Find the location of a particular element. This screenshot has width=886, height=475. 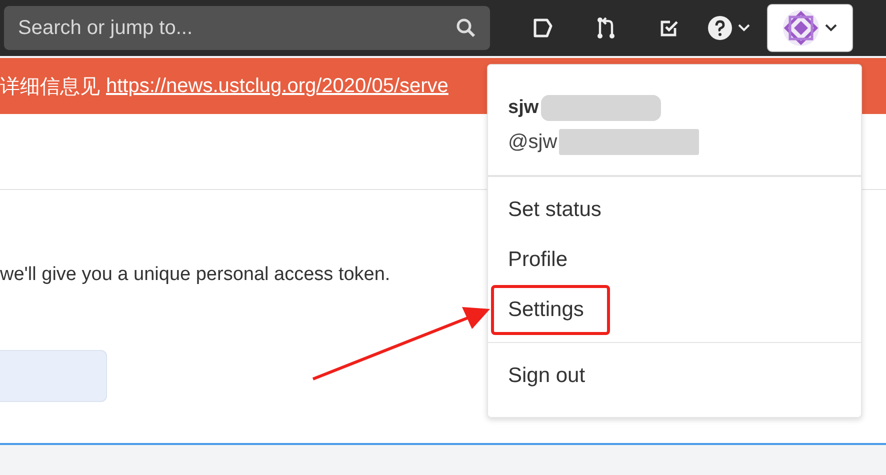

menu-item: Settings is located at coordinates (550, 310).